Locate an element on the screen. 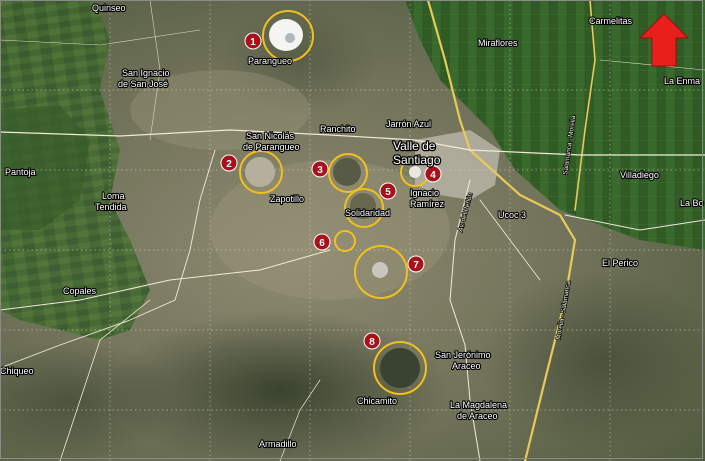 Image resolution: width=705 pixels, height=461 pixels. crater-marker-5: 5 is located at coordinates (388, 191).